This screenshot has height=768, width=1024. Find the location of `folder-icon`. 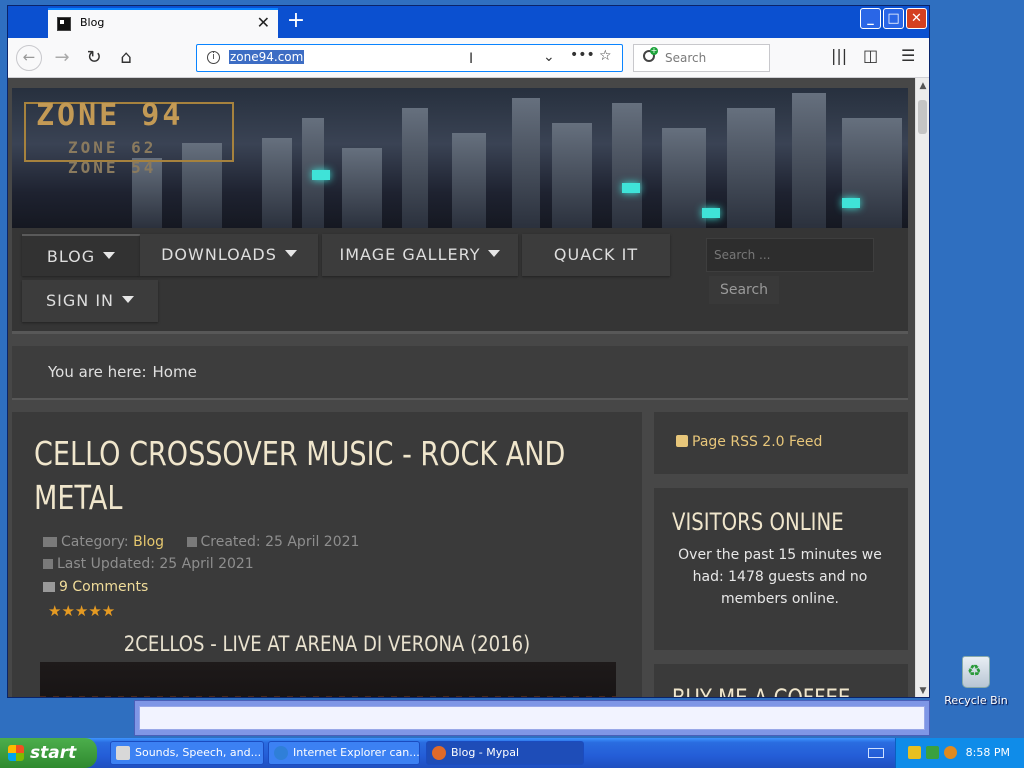

folder-icon is located at coordinates (50, 542).